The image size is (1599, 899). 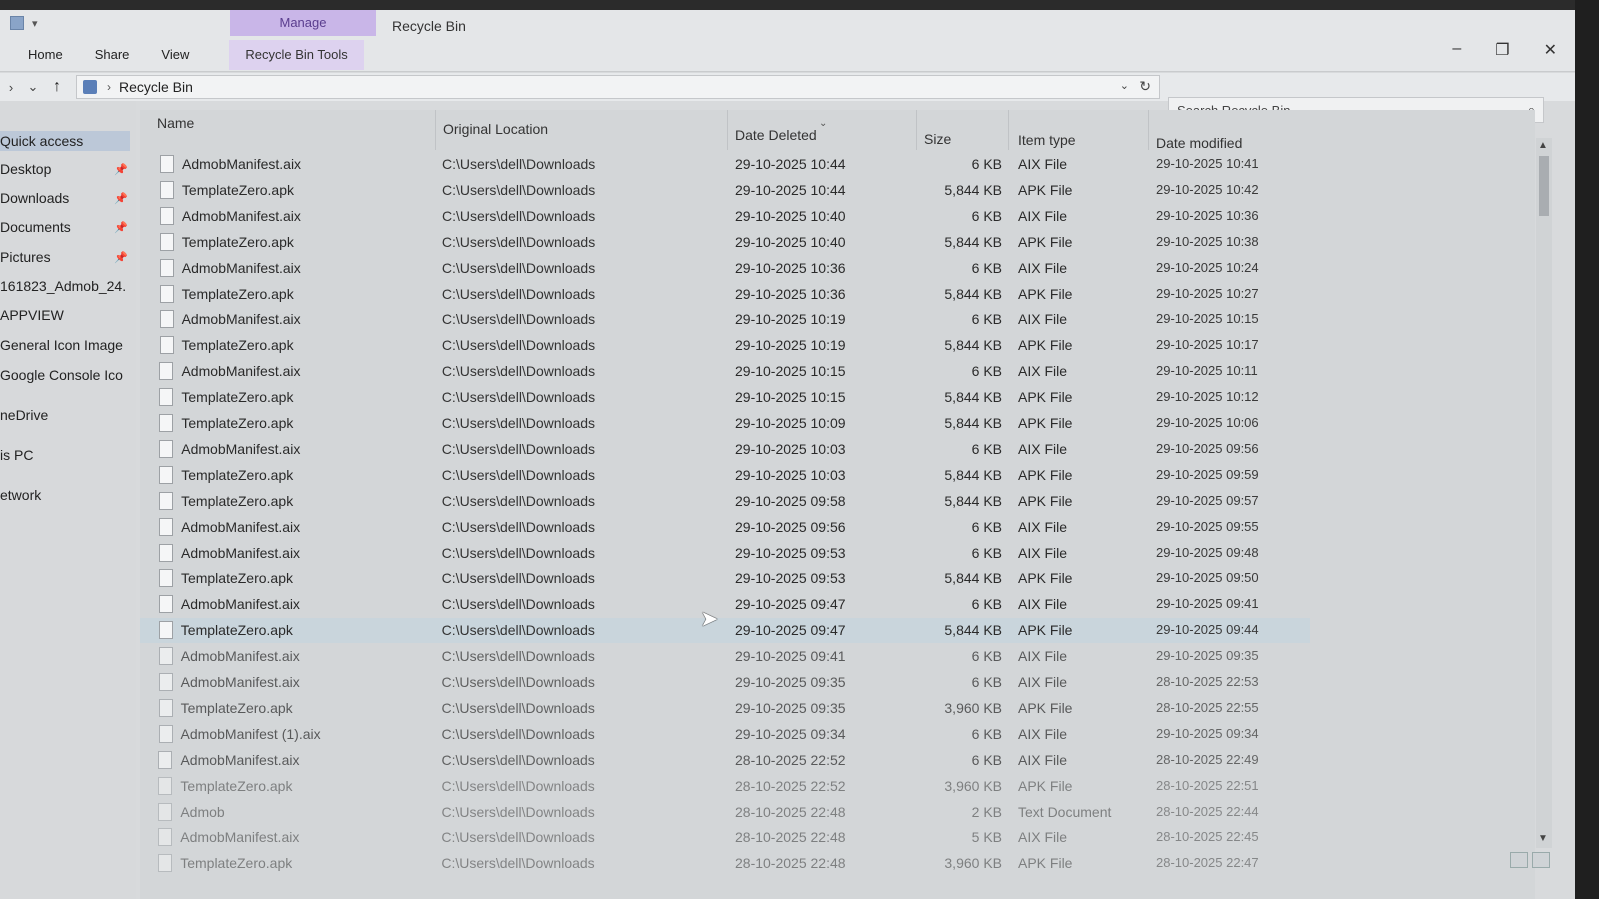 What do you see at coordinates (1207, 811) in the screenshot?
I see `date-modified: 28-10-2025 22:44` at bounding box center [1207, 811].